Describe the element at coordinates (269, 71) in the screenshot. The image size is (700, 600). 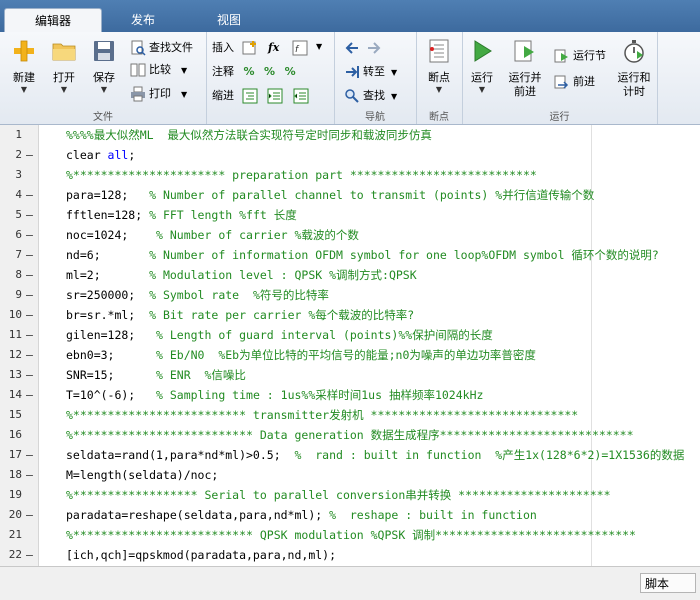
I see `uncomment-percent-icon: %` at that location.